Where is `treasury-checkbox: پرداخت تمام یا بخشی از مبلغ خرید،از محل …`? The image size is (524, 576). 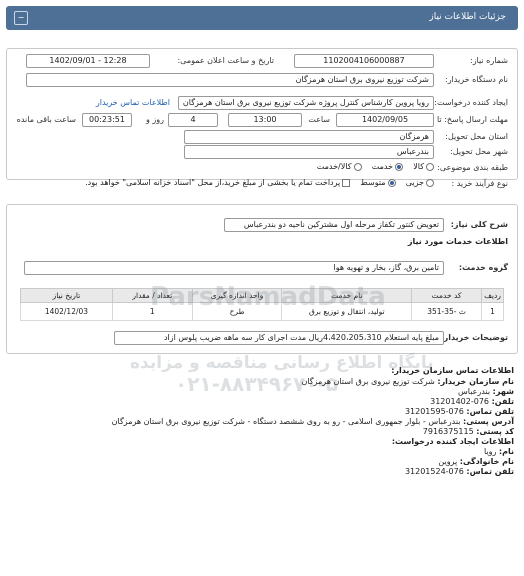 treasury-checkbox: پرداخت تمام یا بخشی از مبلغ خرید،از محل … is located at coordinates (218, 182).